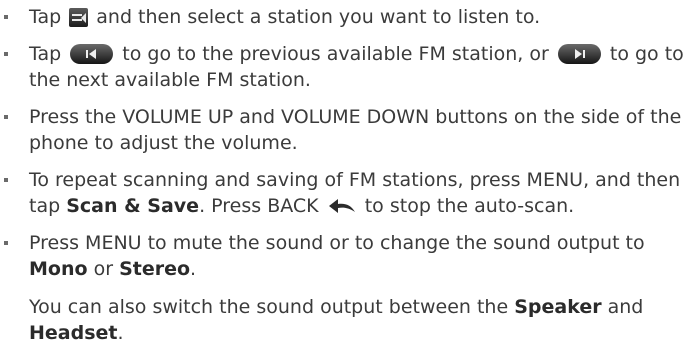 The width and height of the screenshot is (696, 357). I want to click on stereo-term: Stereo, so click(155, 269).